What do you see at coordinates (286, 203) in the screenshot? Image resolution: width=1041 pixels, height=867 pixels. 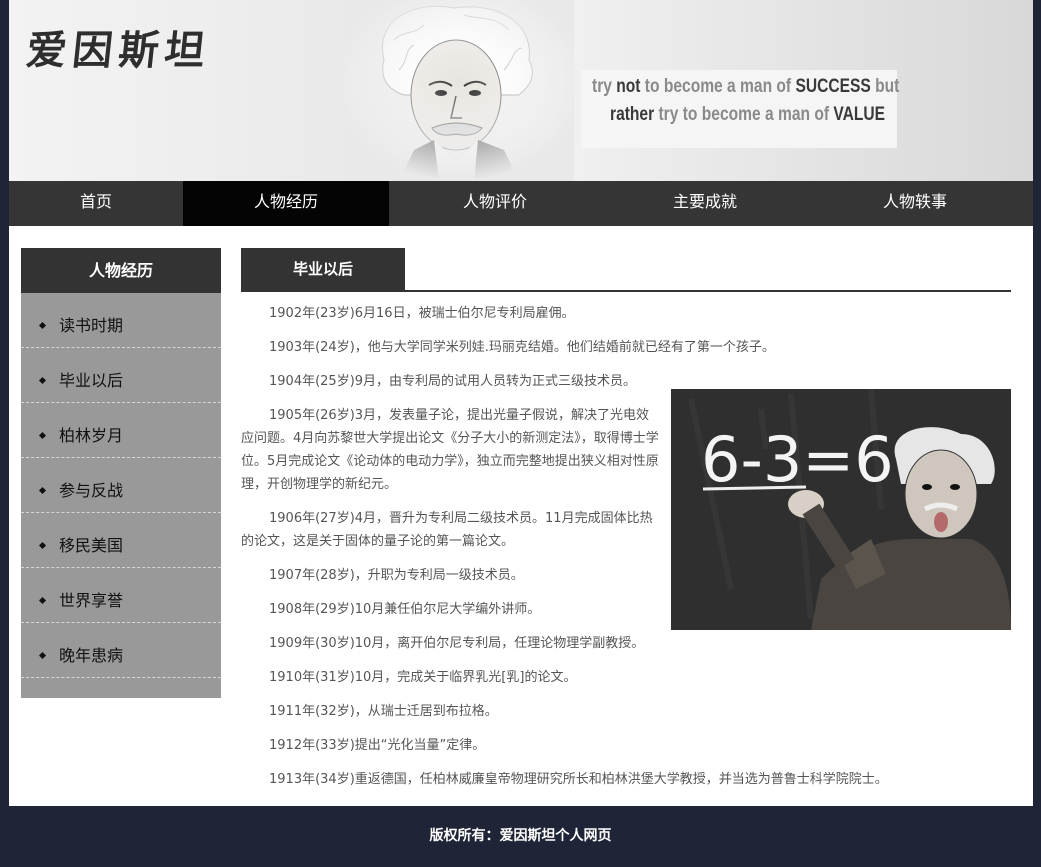 I see `nav-item-biography: 人物经历` at bounding box center [286, 203].